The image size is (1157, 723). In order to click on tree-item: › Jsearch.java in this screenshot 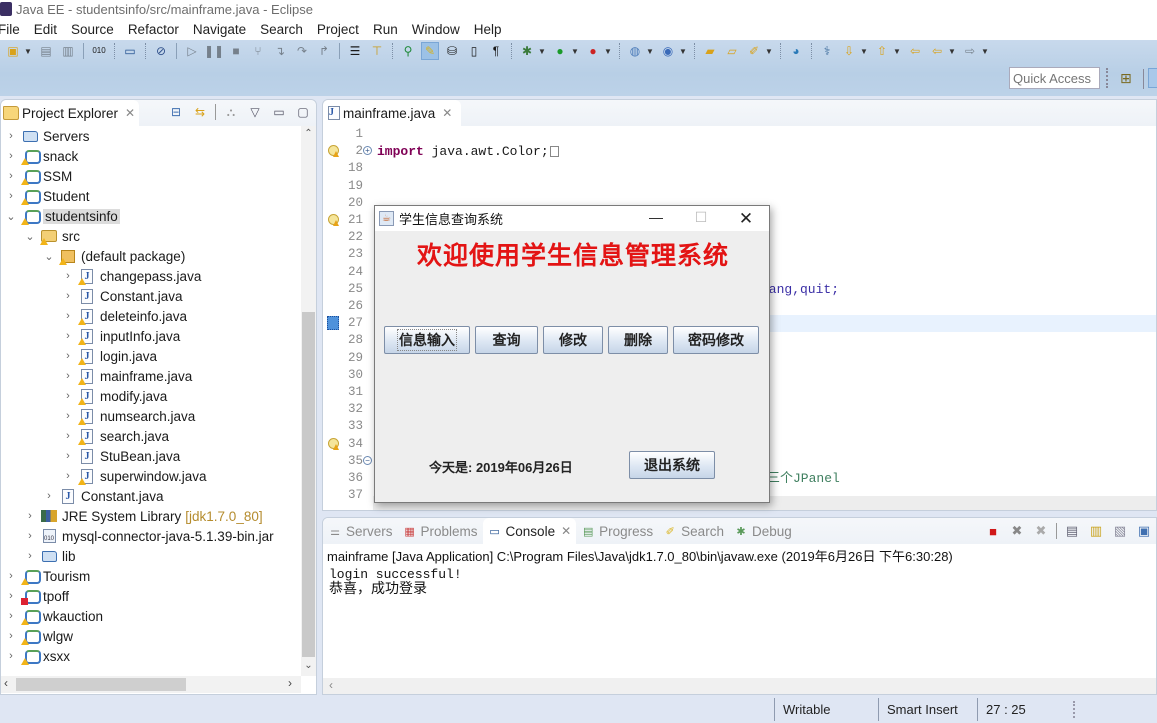, I will do `click(115, 436)`.